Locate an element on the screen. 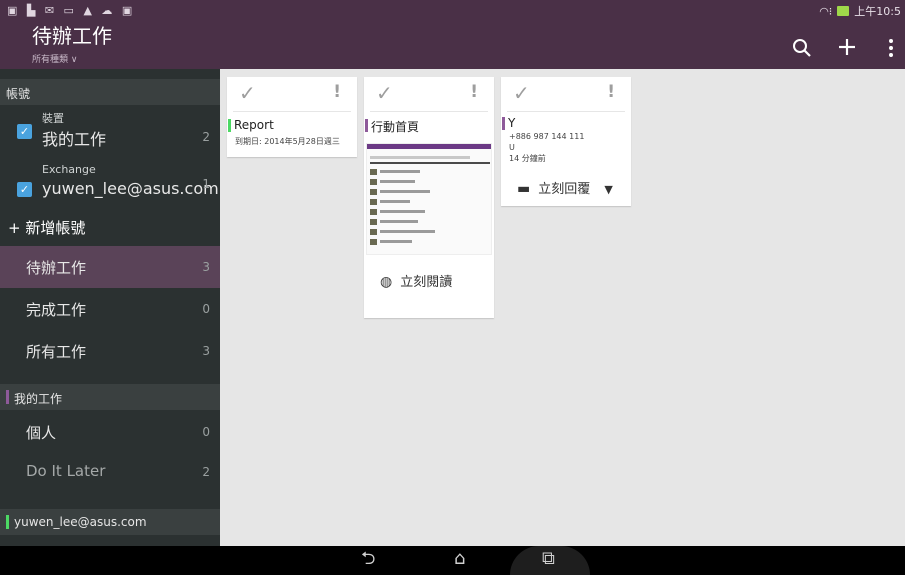 This screenshot has height=575, width=905. back-icon: ⮌ is located at coordinates (368, 559).